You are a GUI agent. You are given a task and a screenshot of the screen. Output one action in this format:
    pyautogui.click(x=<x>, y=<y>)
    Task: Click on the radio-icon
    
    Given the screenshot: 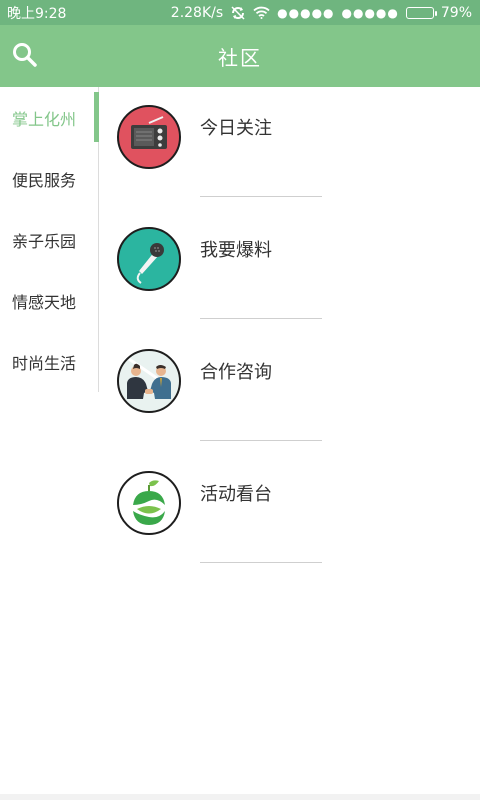 What is the action you would take?
    pyautogui.click(x=149, y=137)
    